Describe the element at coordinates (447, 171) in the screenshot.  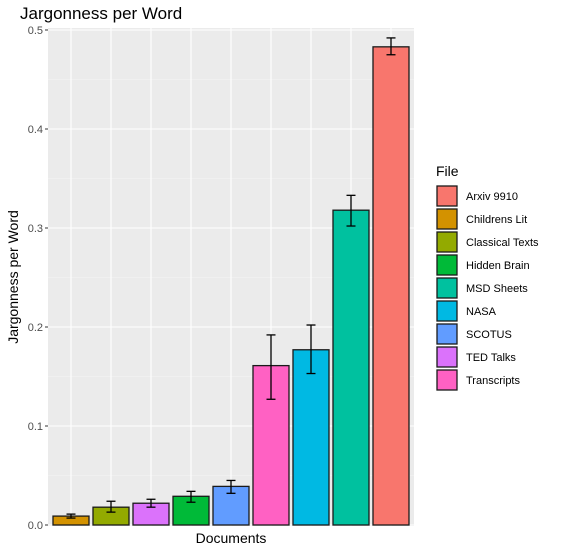
I see `legend-title: File` at that location.